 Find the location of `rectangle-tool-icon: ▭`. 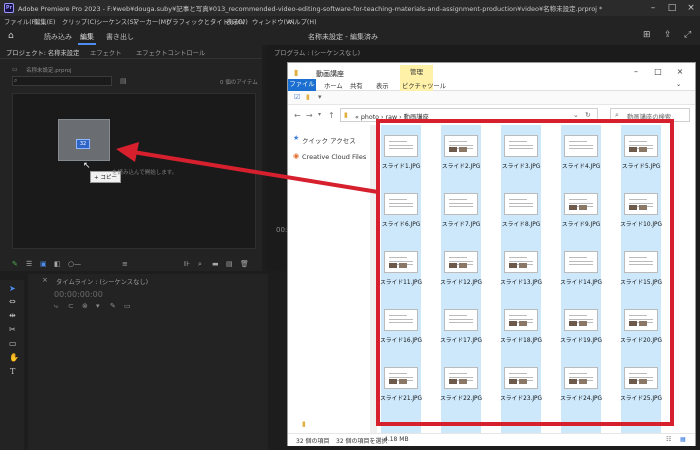

rectangle-tool-icon: ▭ is located at coordinates (13, 343).